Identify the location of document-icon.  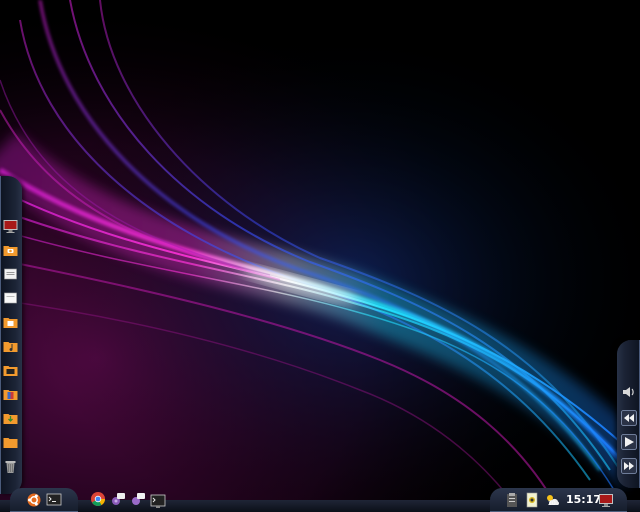
(10, 274).